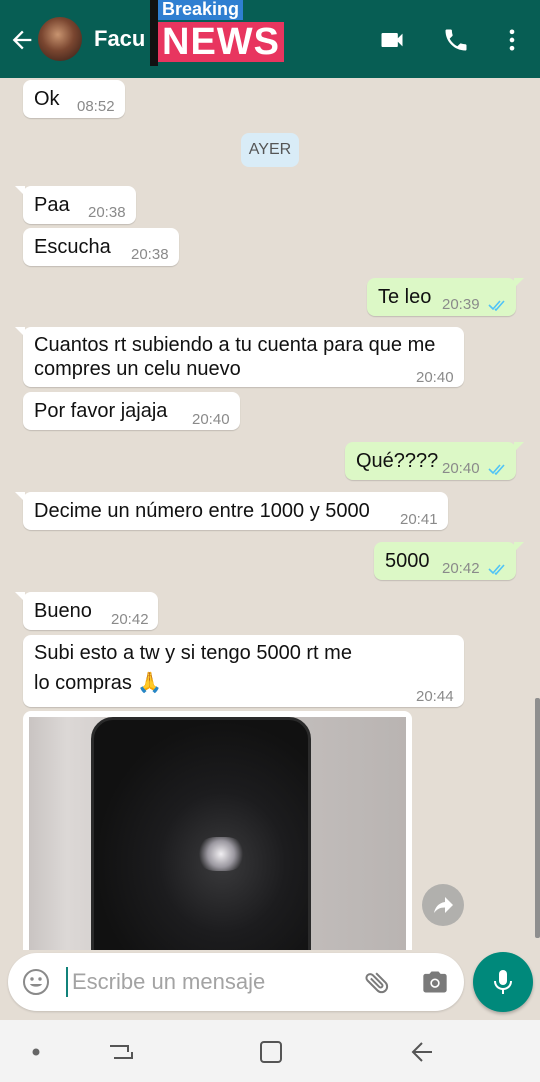 This screenshot has height=1082, width=540. What do you see at coordinates (60, 39) in the screenshot?
I see `avatar` at bounding box center [60, 39].